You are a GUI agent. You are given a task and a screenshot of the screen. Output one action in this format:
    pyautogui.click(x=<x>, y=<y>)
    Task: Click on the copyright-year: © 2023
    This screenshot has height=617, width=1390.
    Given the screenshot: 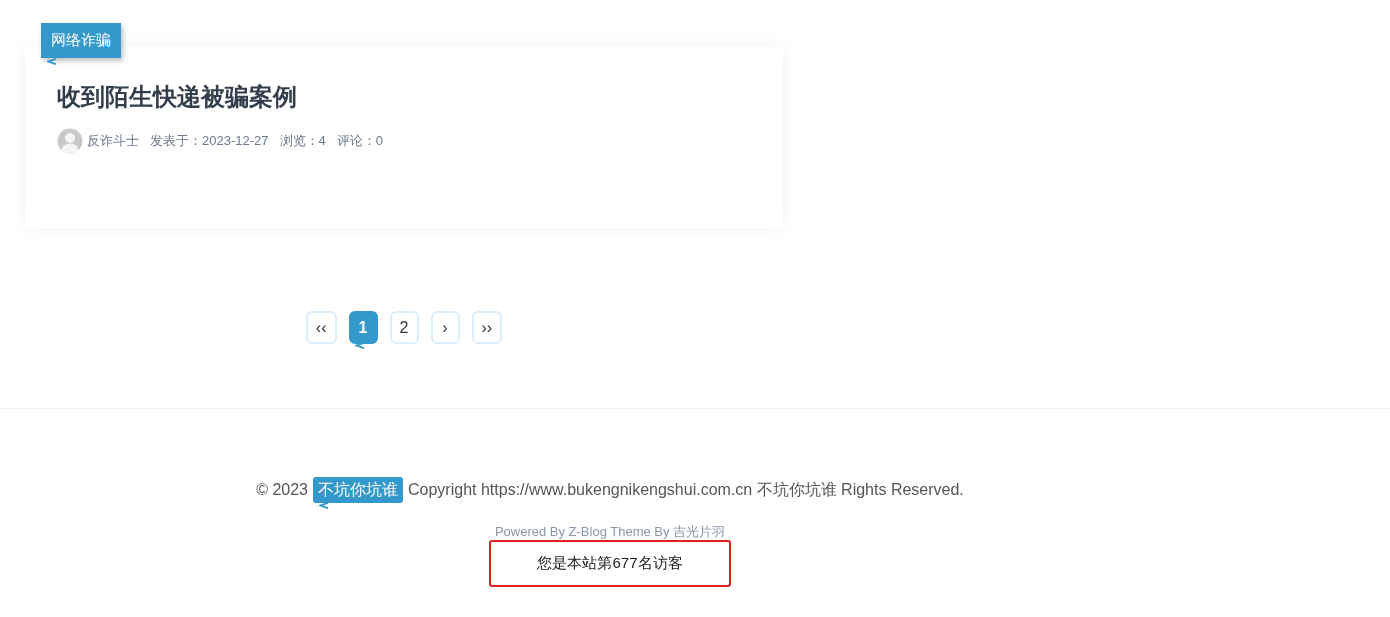 What is the action you would take?
    pyautogui.click(x=282, y=490)
    